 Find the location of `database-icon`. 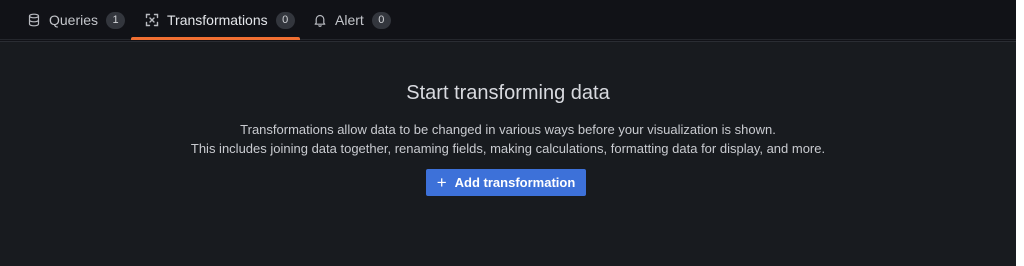

database-icon is located at coordinates (34, 20).